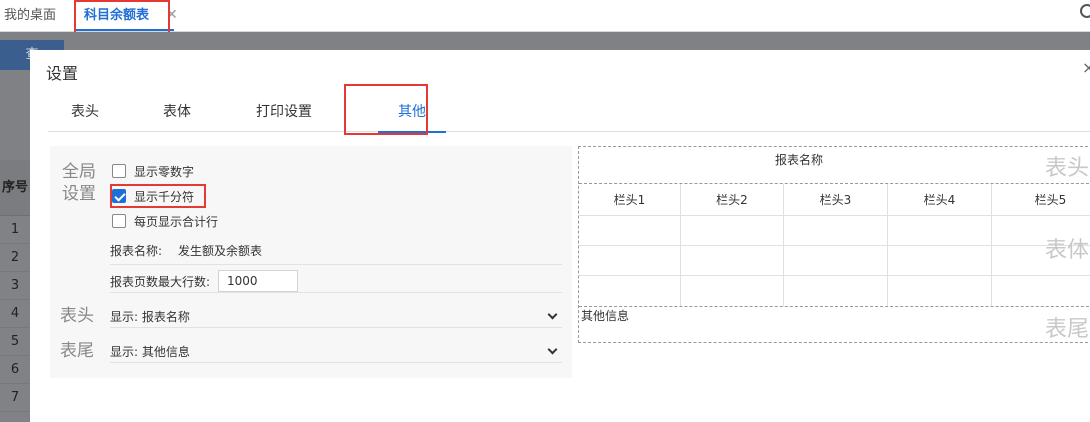  I want to click on max-rows-row: 报表页数最大行数: 1000, so click(336, 281).